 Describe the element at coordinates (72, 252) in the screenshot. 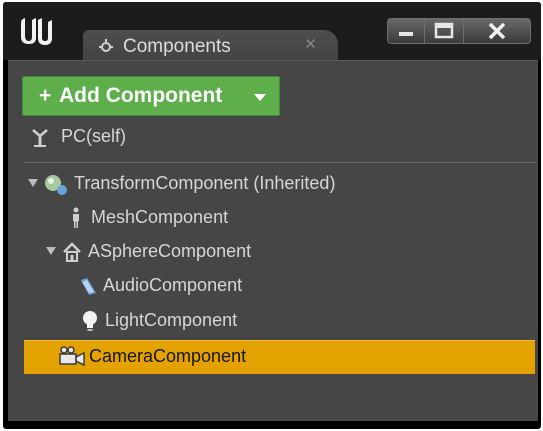

I see `sphere-icon` at that location.